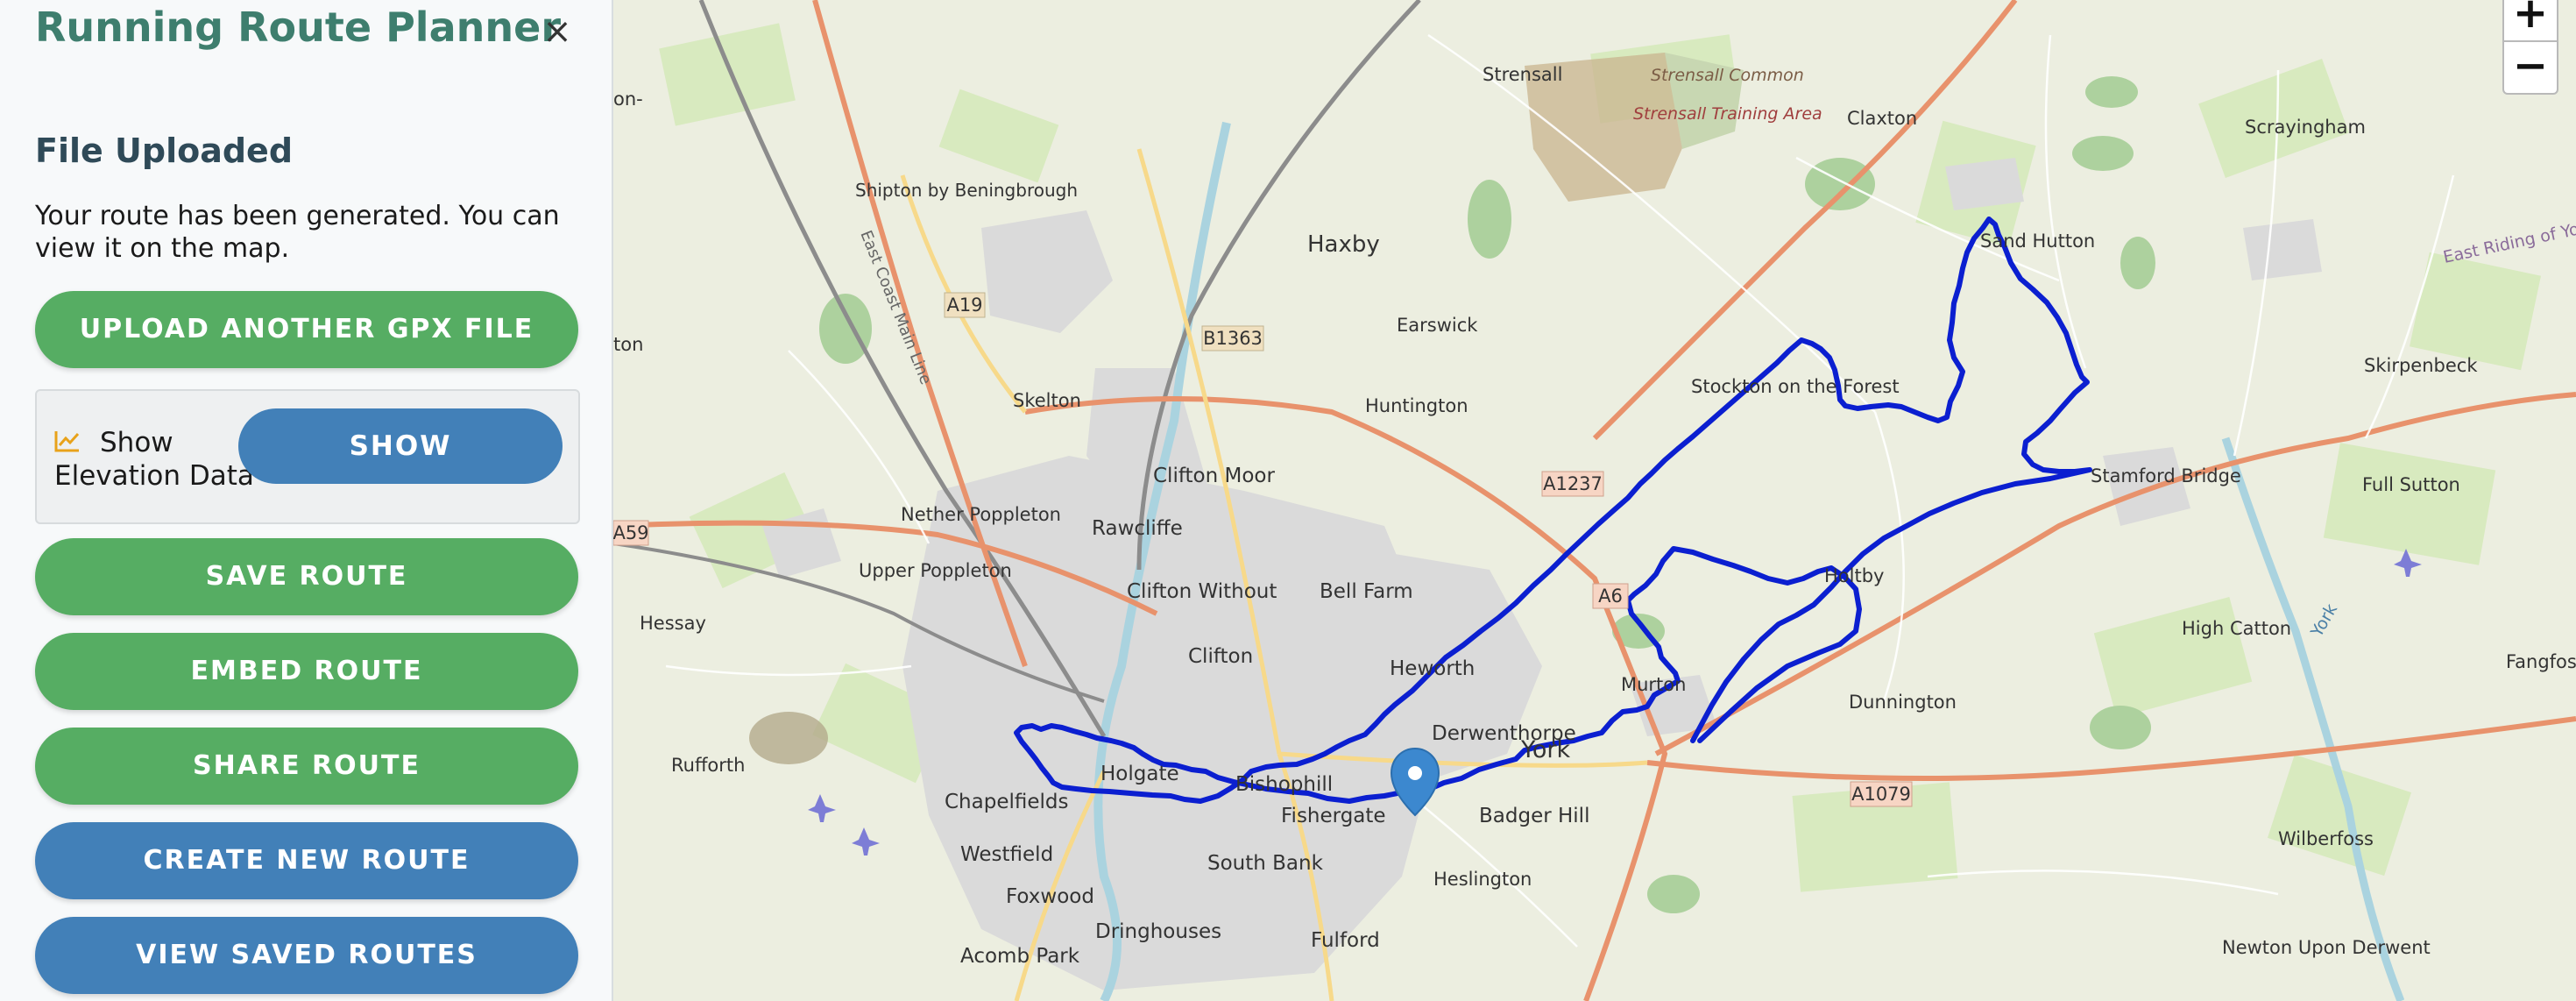  What do you see at coordinates (1265, 863) in the screenshot?
I see `place-south-bank: South Bank` at bounding box center [1265, 863].